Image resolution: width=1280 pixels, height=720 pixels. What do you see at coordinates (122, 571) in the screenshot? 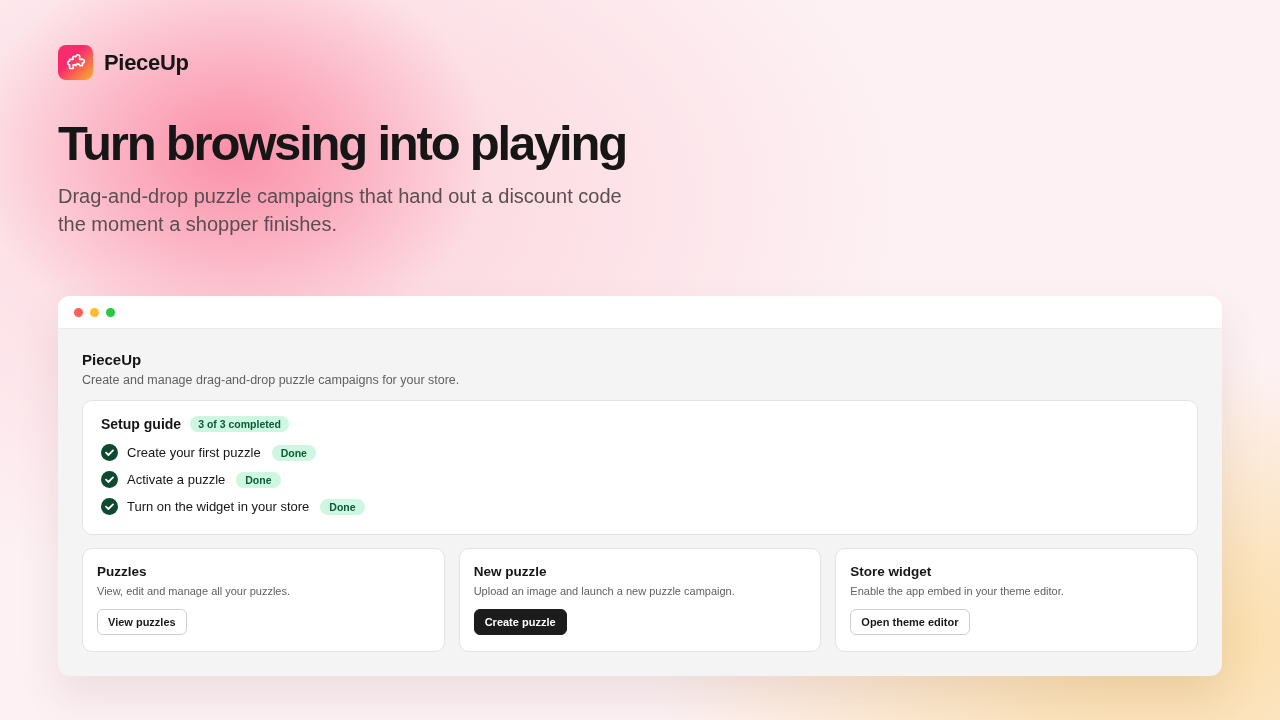
I see `card-title: Puzzles` at bounding box center [122, 571].